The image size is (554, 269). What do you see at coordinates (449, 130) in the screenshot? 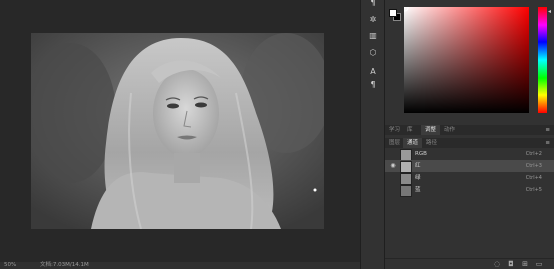
I see `tab-actions: 动作` at bounding box center [449, 130].